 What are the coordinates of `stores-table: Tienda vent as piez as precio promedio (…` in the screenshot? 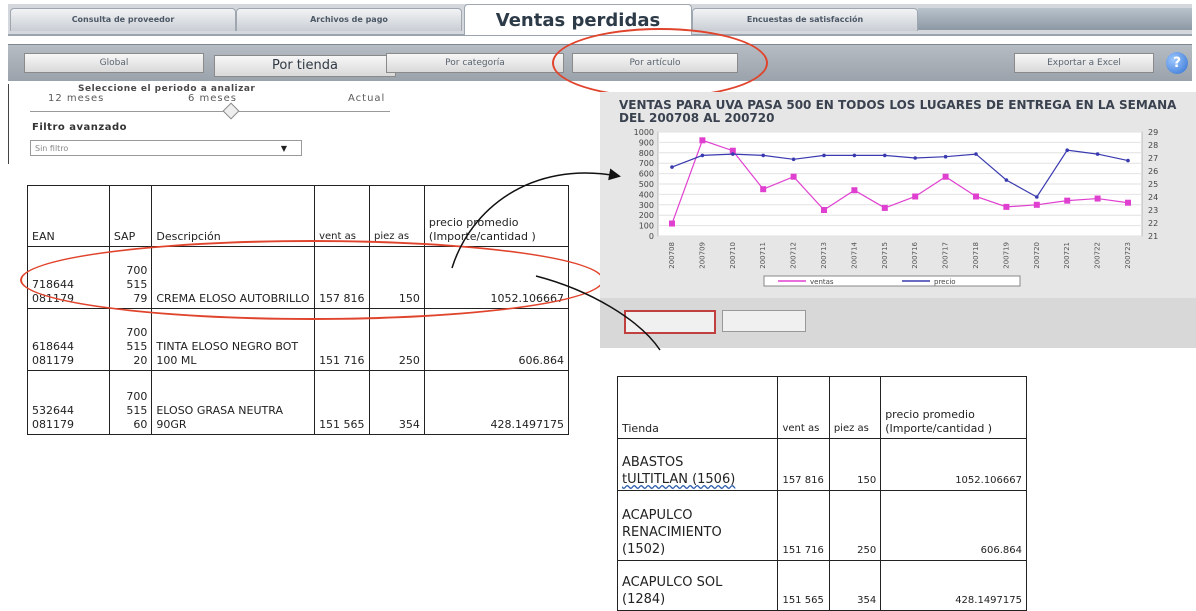 It's located at (821, 493).